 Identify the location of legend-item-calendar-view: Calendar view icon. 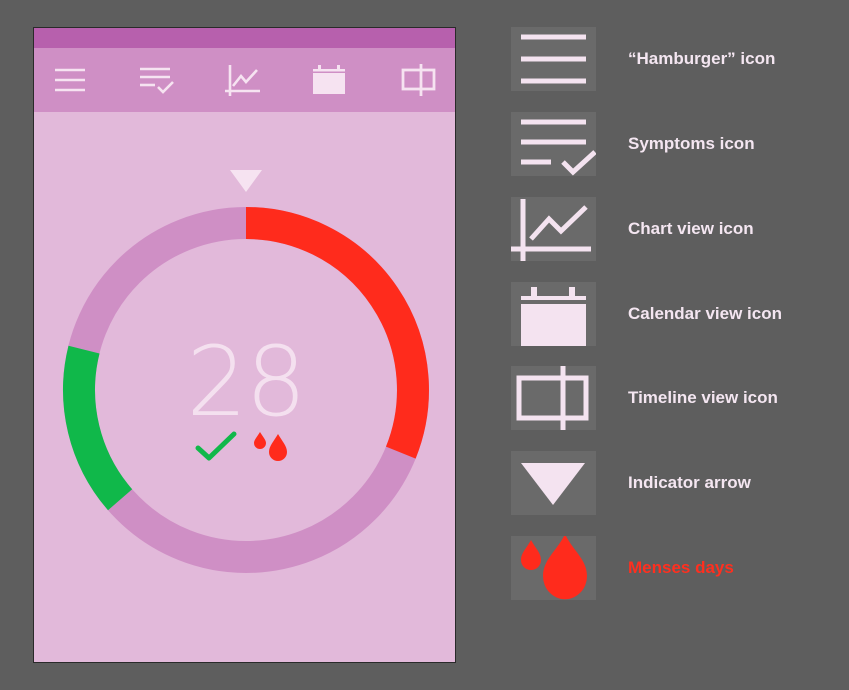
(676, 314).